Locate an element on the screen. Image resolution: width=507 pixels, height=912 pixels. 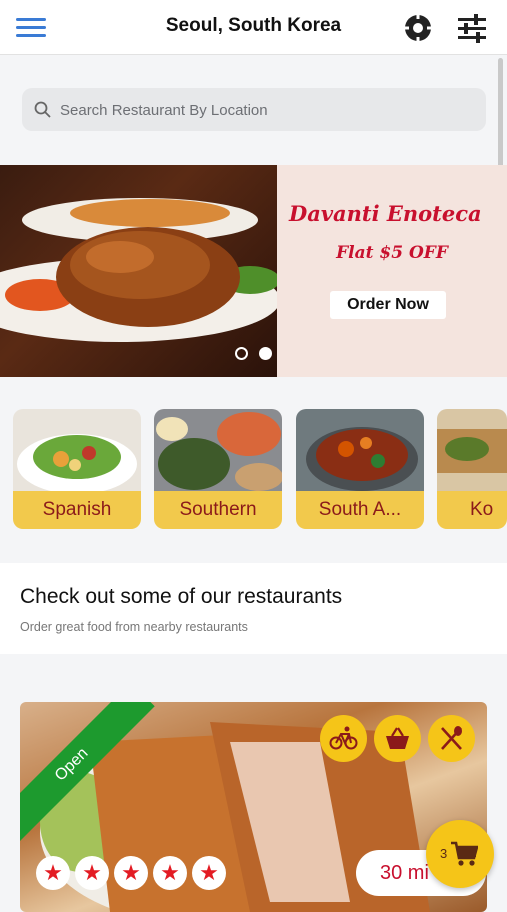
category-label: Ko is located at coordinates (472, 510).